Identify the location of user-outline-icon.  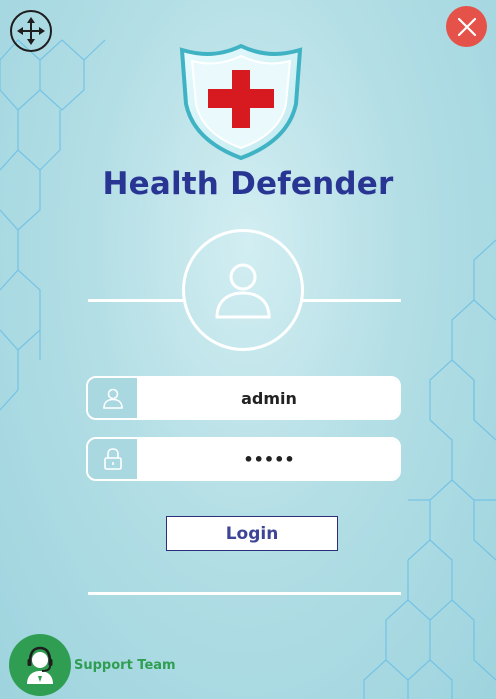
(112, 398).